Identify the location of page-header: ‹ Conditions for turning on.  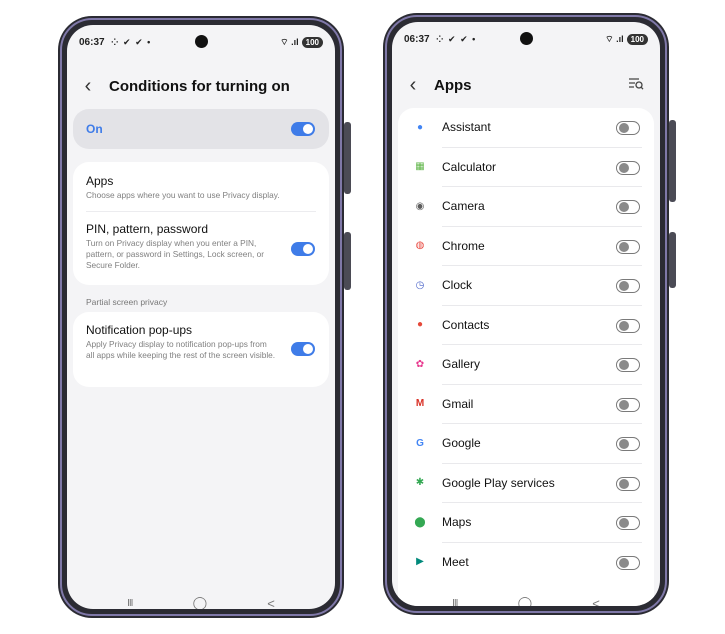
(201, 86).